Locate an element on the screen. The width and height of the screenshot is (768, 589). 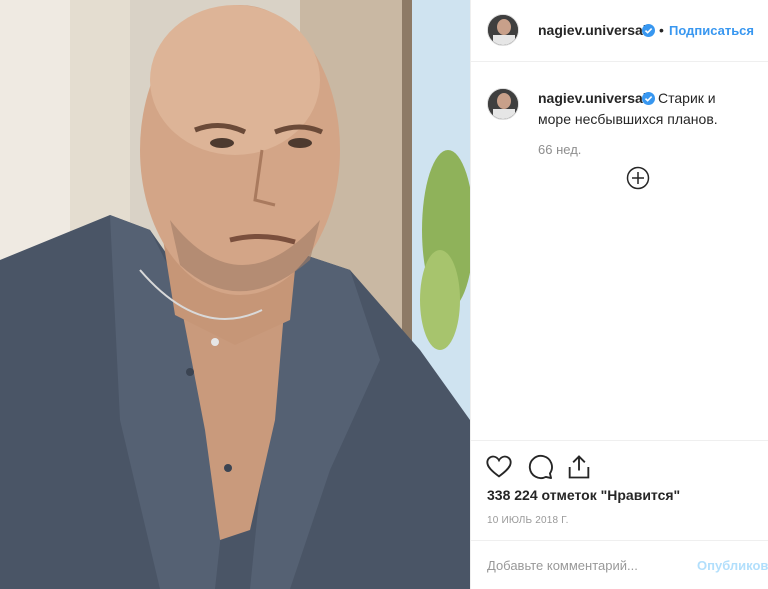
avatar-image is located at coordinates (503, 30).